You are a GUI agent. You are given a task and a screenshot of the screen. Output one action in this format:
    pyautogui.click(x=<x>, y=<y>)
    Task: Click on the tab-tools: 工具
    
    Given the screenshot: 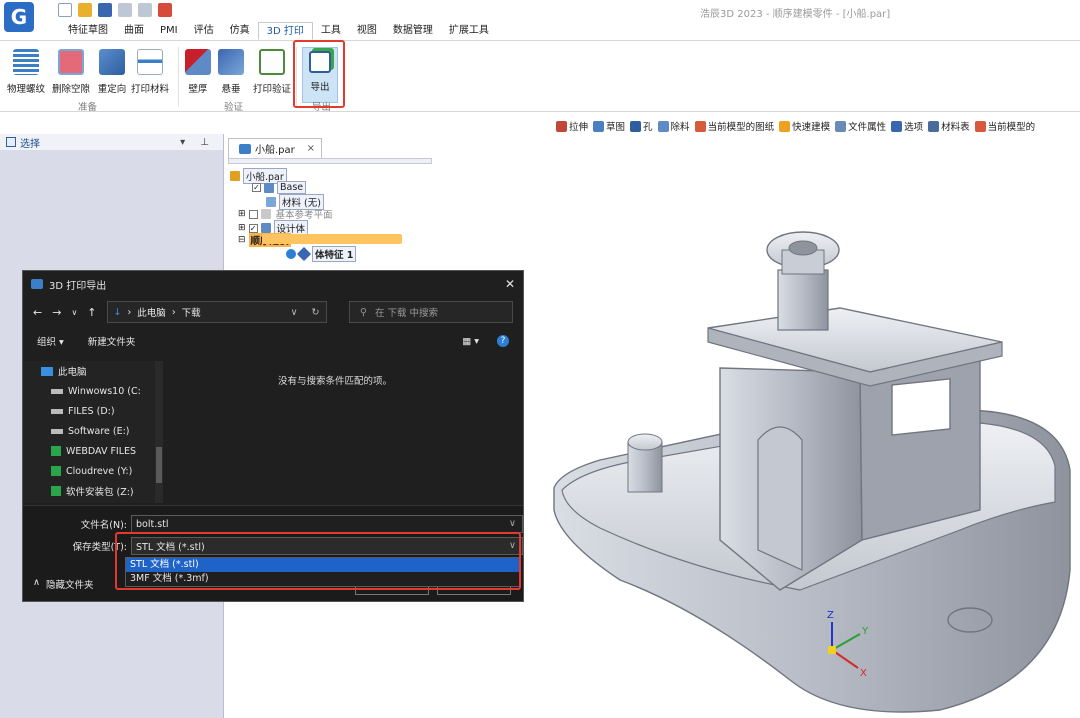 What is the action you would take?
    pyautogui.click(x=331, y=31)
    